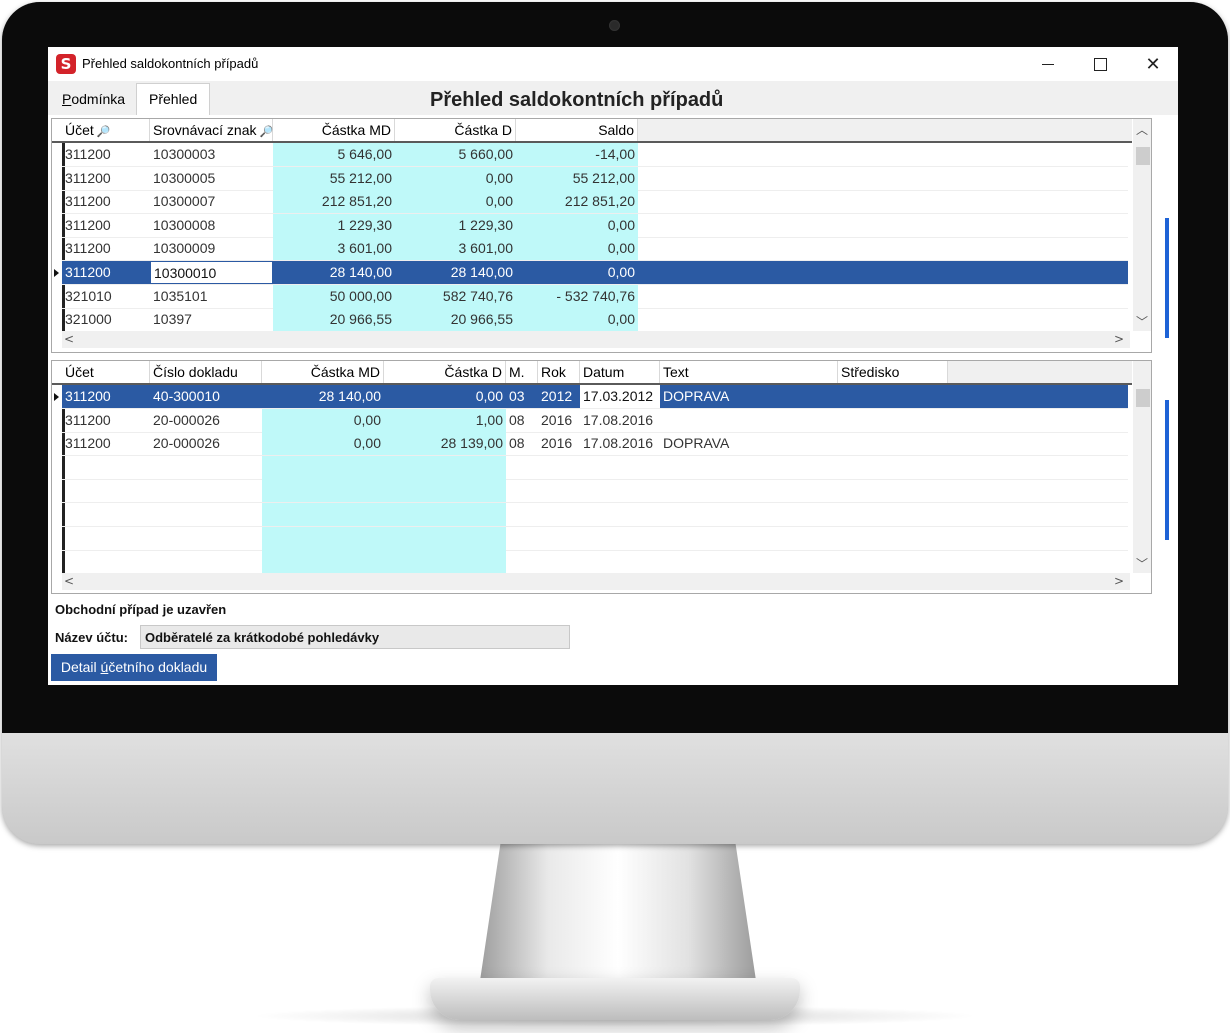 This screenshot has width=1230, height=1033. Describe the element at coordinates (620, 372) in the screenshot. I see `column-header: Datum` at that location.